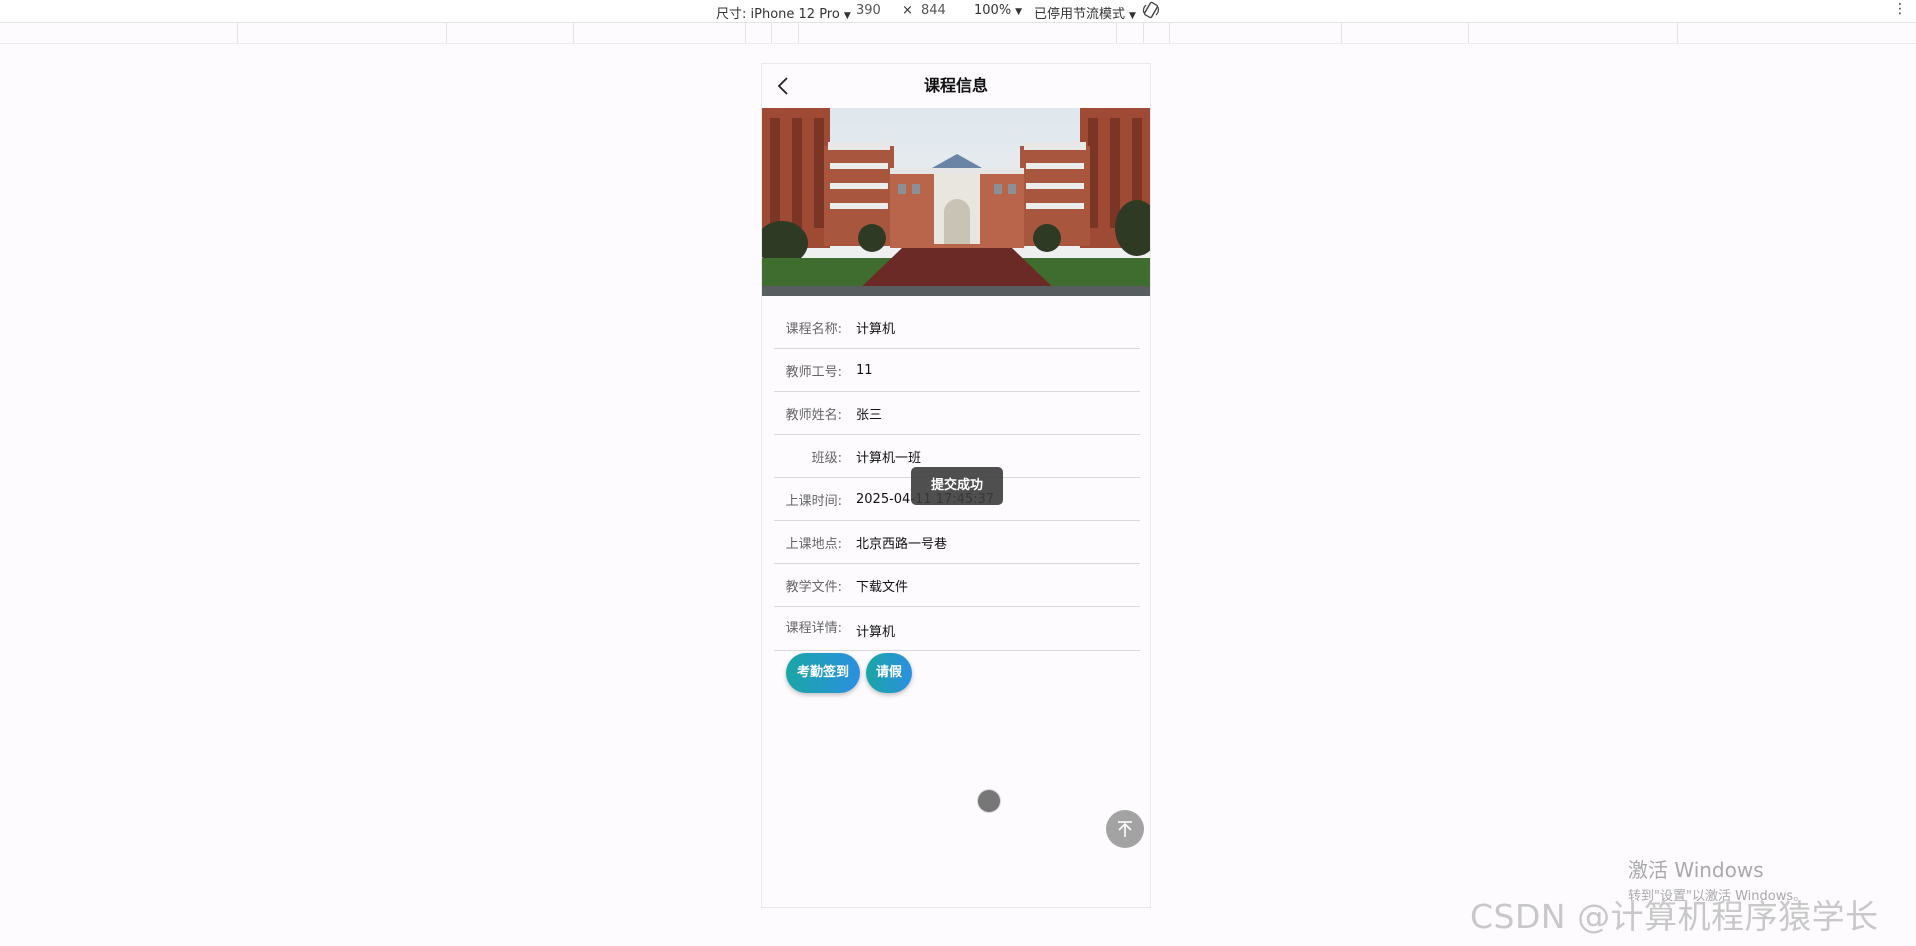 This screenshot has height=946, width=1916. I want to click on more-options-icon: ⋮, so click(1900, 9).